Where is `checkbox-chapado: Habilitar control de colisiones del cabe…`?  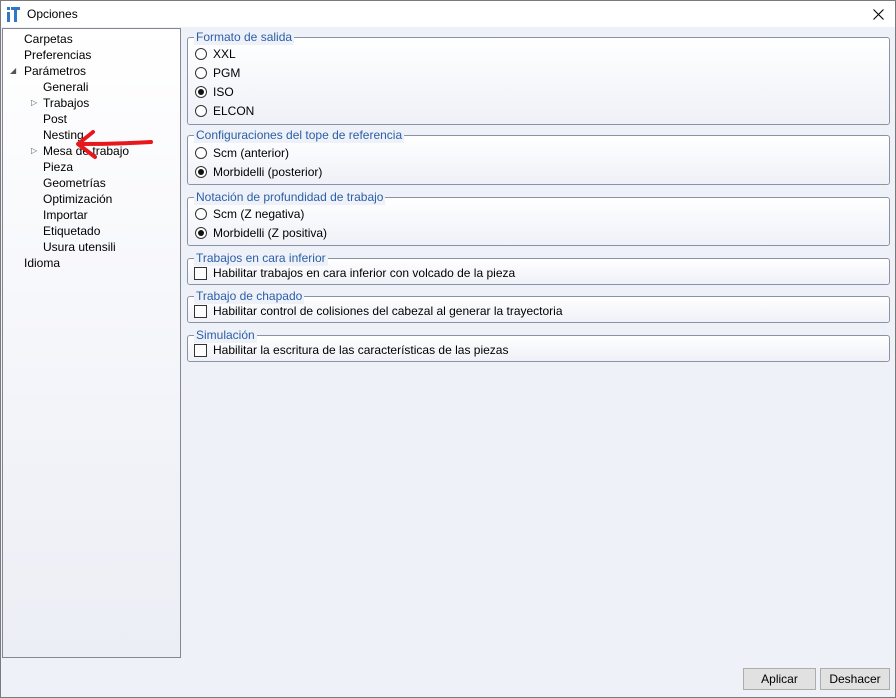 checkbox-chapado: Habilitar control de colisiones del cabe… is located at coordinates (378, 311).